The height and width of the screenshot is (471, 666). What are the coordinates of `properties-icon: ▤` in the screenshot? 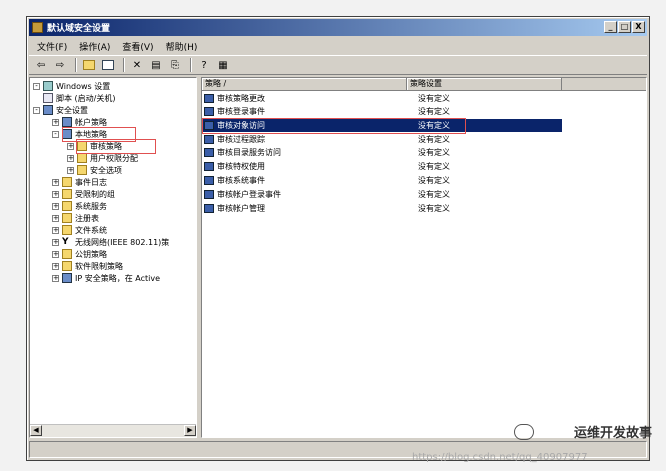 It's located at (156, 65).